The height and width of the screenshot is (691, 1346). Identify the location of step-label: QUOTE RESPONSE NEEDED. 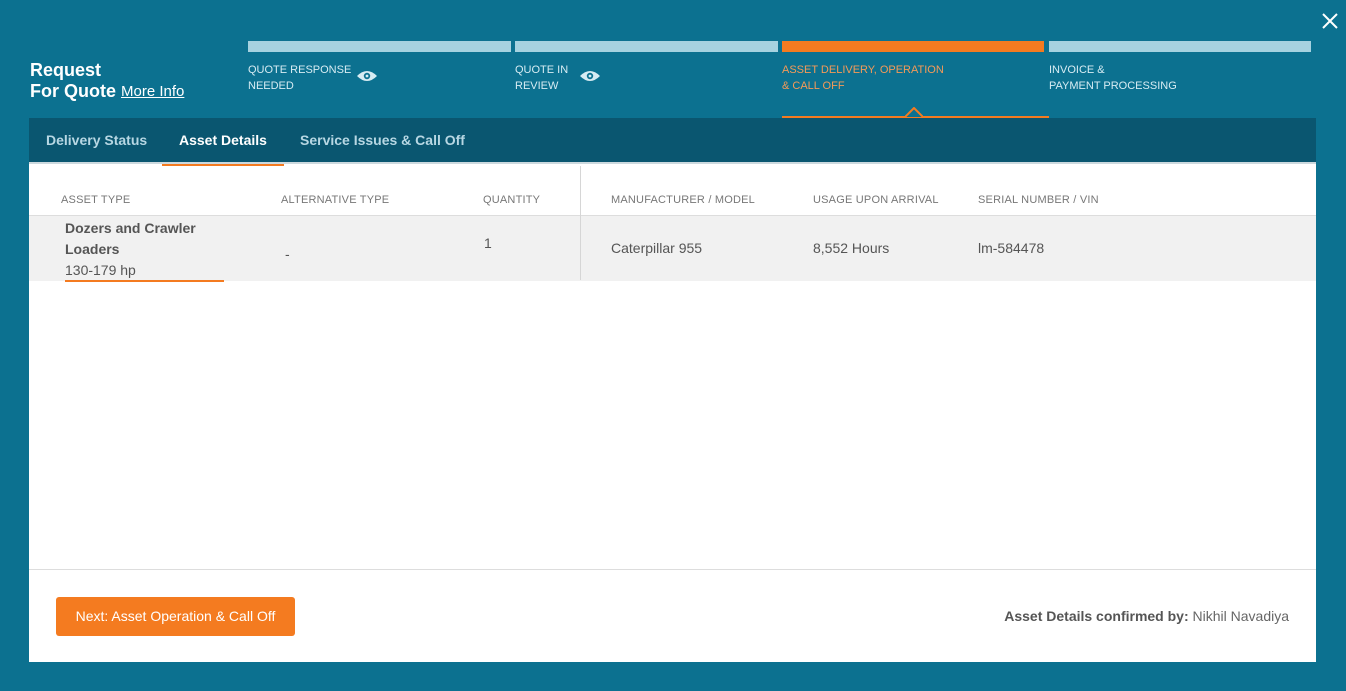
(300, 78).